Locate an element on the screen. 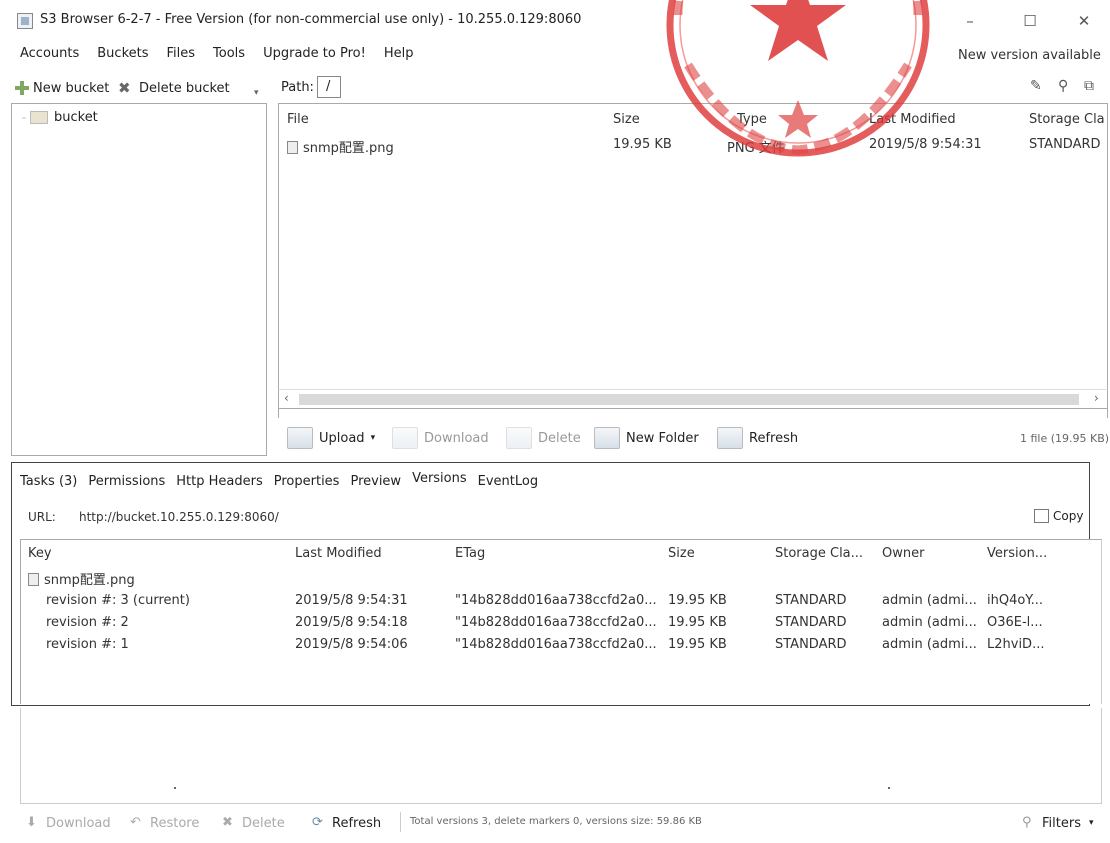  version-details-pane is located at coordinates (561, 756).